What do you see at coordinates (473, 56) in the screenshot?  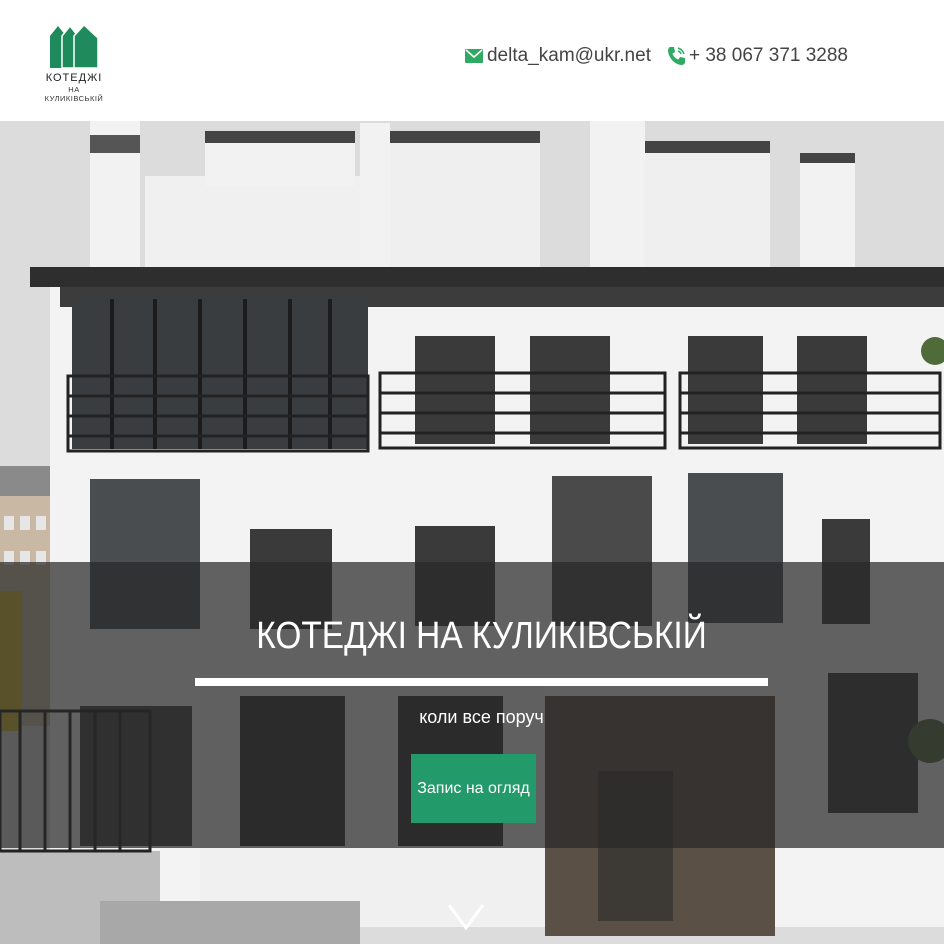 I see `envelope-icon` at bounding box center [473, 56].